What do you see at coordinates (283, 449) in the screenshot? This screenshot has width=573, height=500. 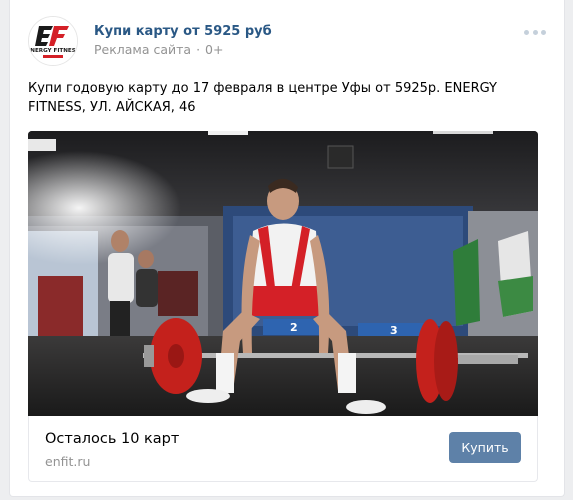 I see `ad-snippet: Осталось 10 карт enfit.ru Купить` at bounding box center [283, 449].